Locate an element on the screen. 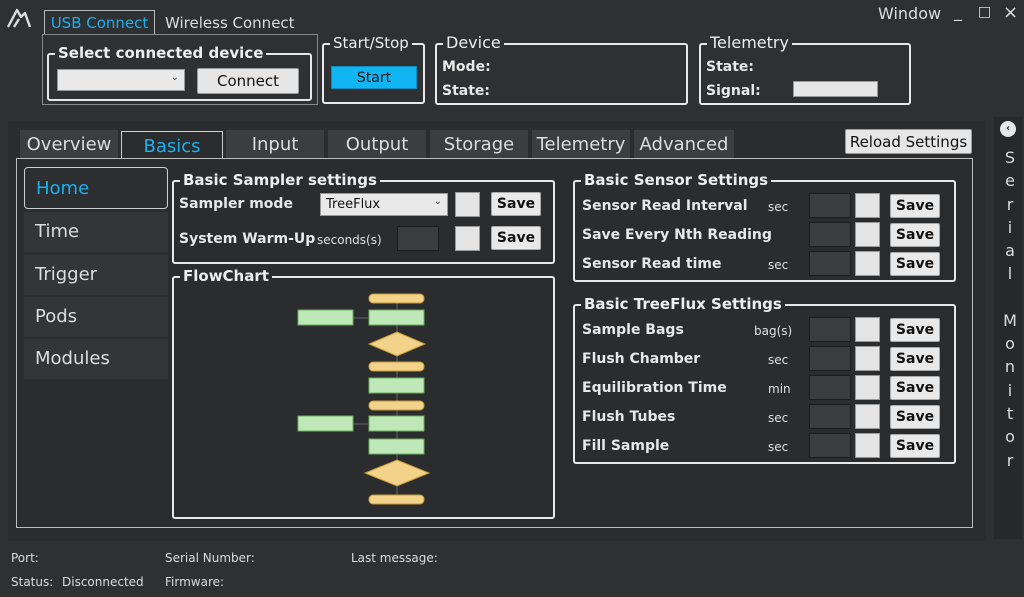 The image size is (1024, 597). sensor-read-time-indicator is located at coordinates (867, 263).